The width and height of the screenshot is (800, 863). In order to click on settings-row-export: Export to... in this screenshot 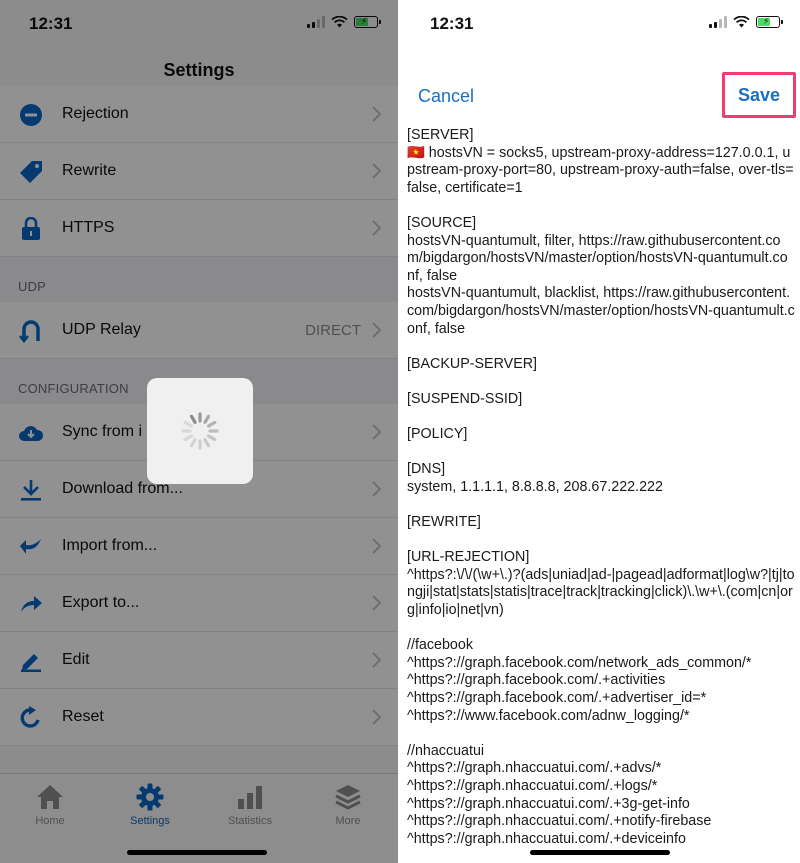, I will do `click(199, 603)`.